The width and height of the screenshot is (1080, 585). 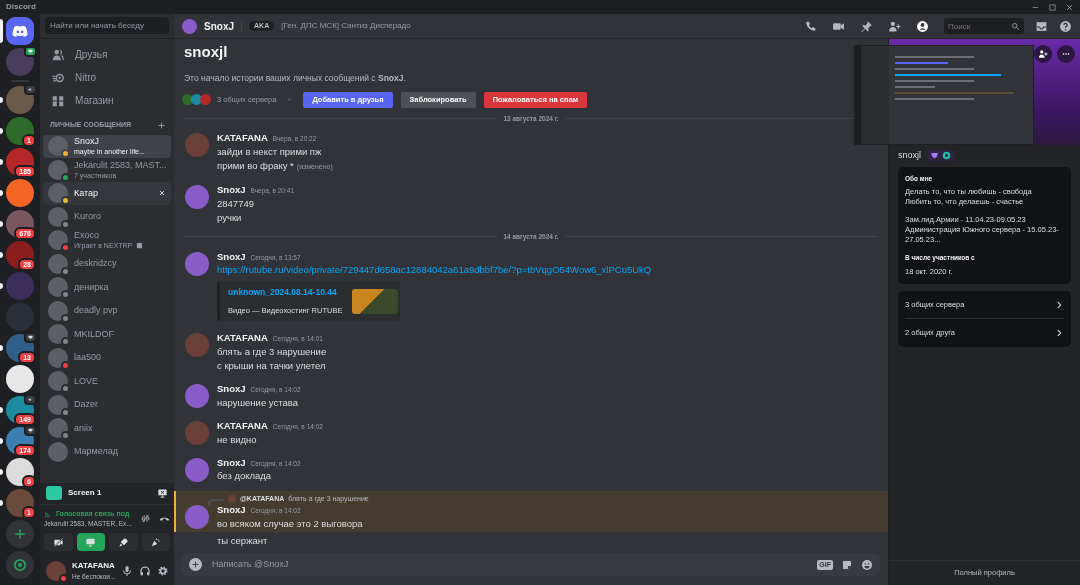 What do you see at coordinates (107, 334) in the screenshot?
I see `conversation-item: MKILDOF` at bounding box center [107, 334].